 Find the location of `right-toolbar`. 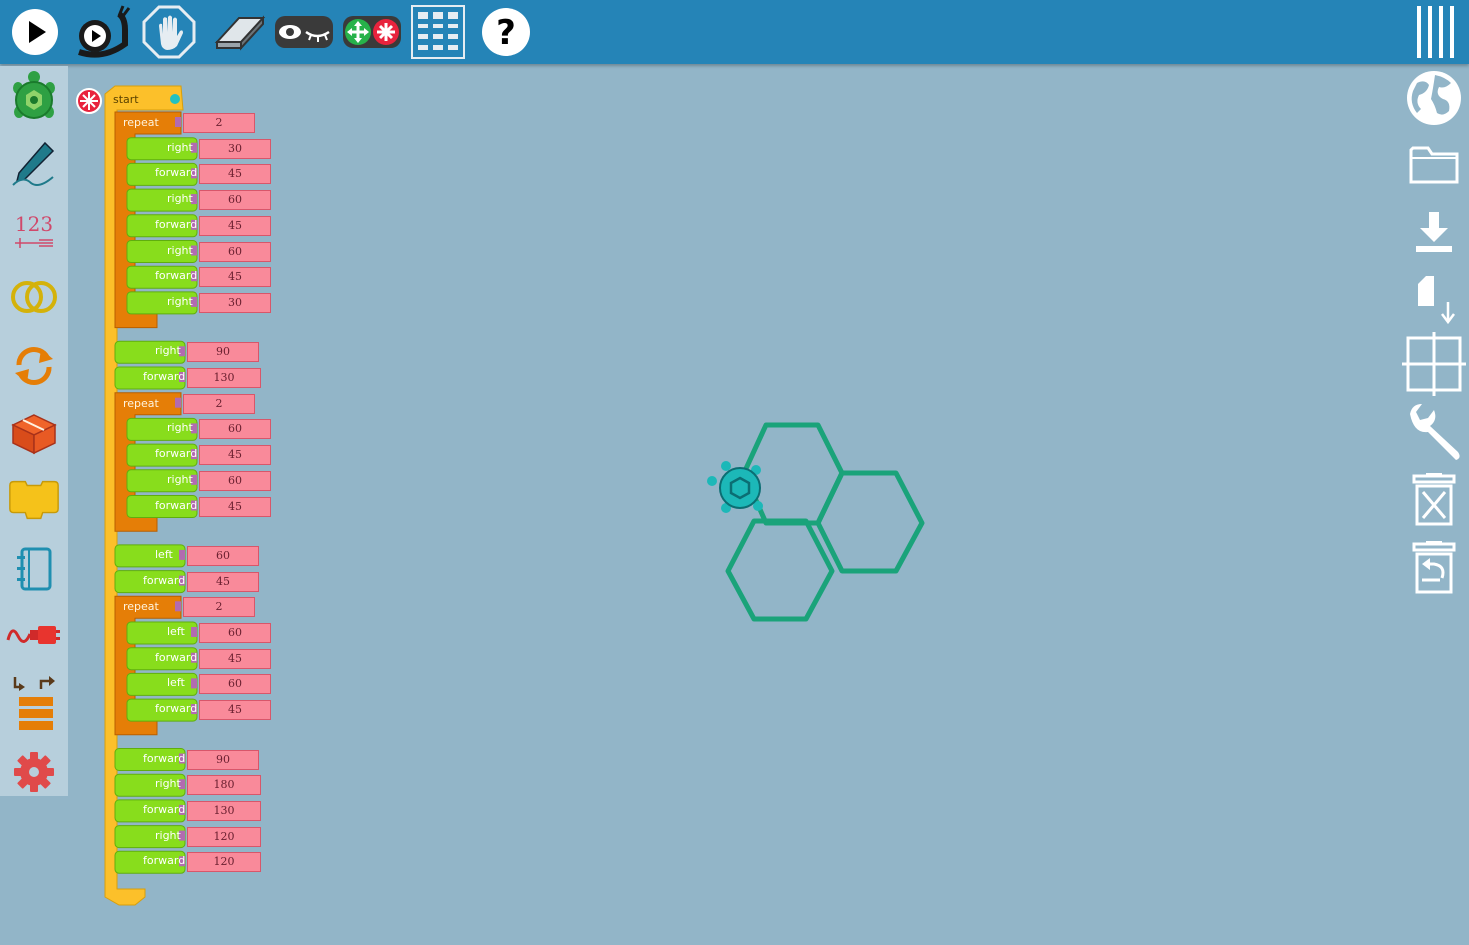

right-toolbar is located at coordinates (1434, 346).